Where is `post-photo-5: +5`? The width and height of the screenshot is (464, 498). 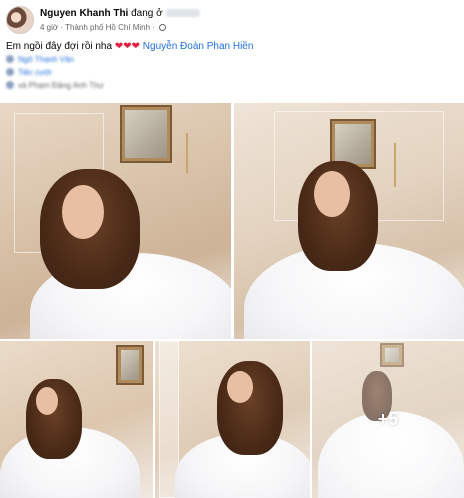
post-photo-5: +5 is located at coordinates (388, 419).